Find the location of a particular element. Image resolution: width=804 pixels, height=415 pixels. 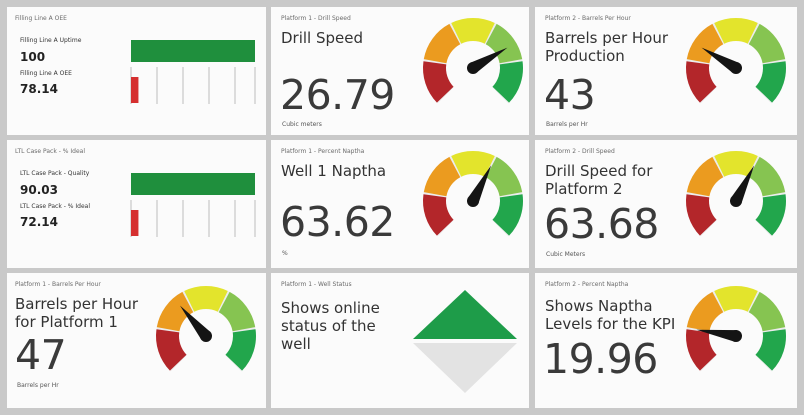

uptime-bar is located at coordinates (193, 51).